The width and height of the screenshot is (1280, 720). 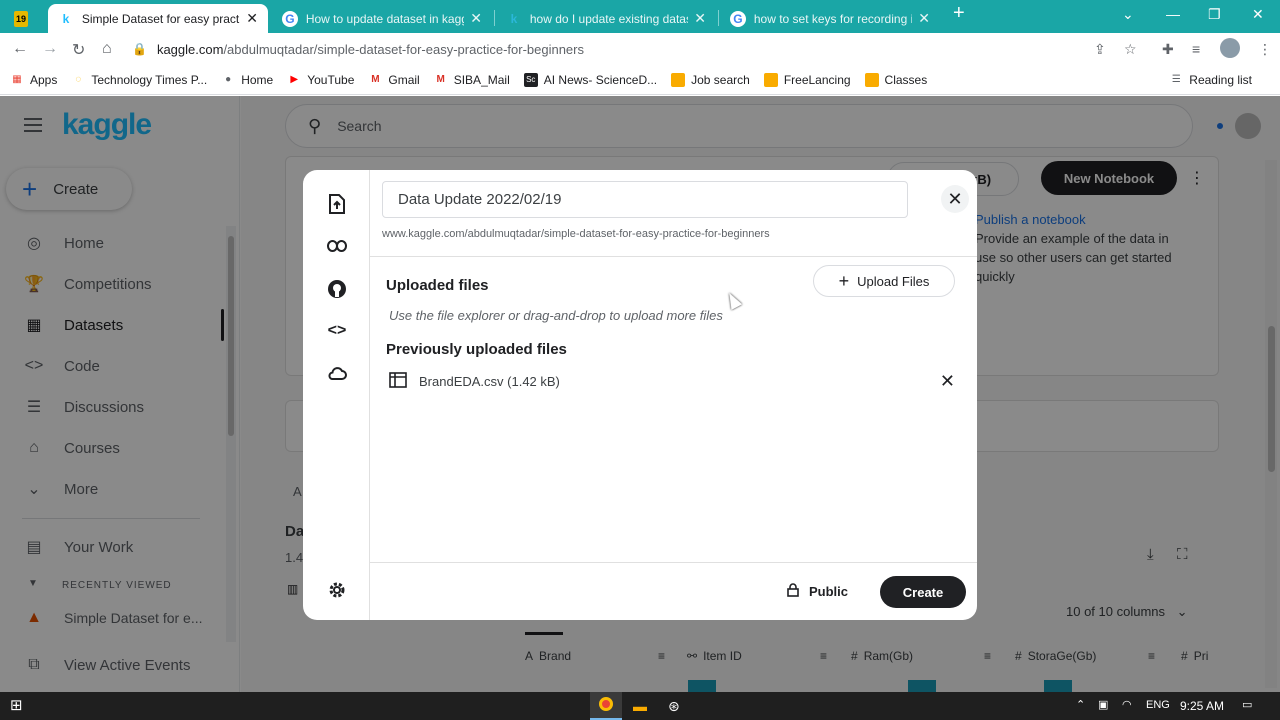 What do you see at coordinates (337, 590) in the screenshot?
I see `settings-gear-icon` at bounding box center [337, 590].